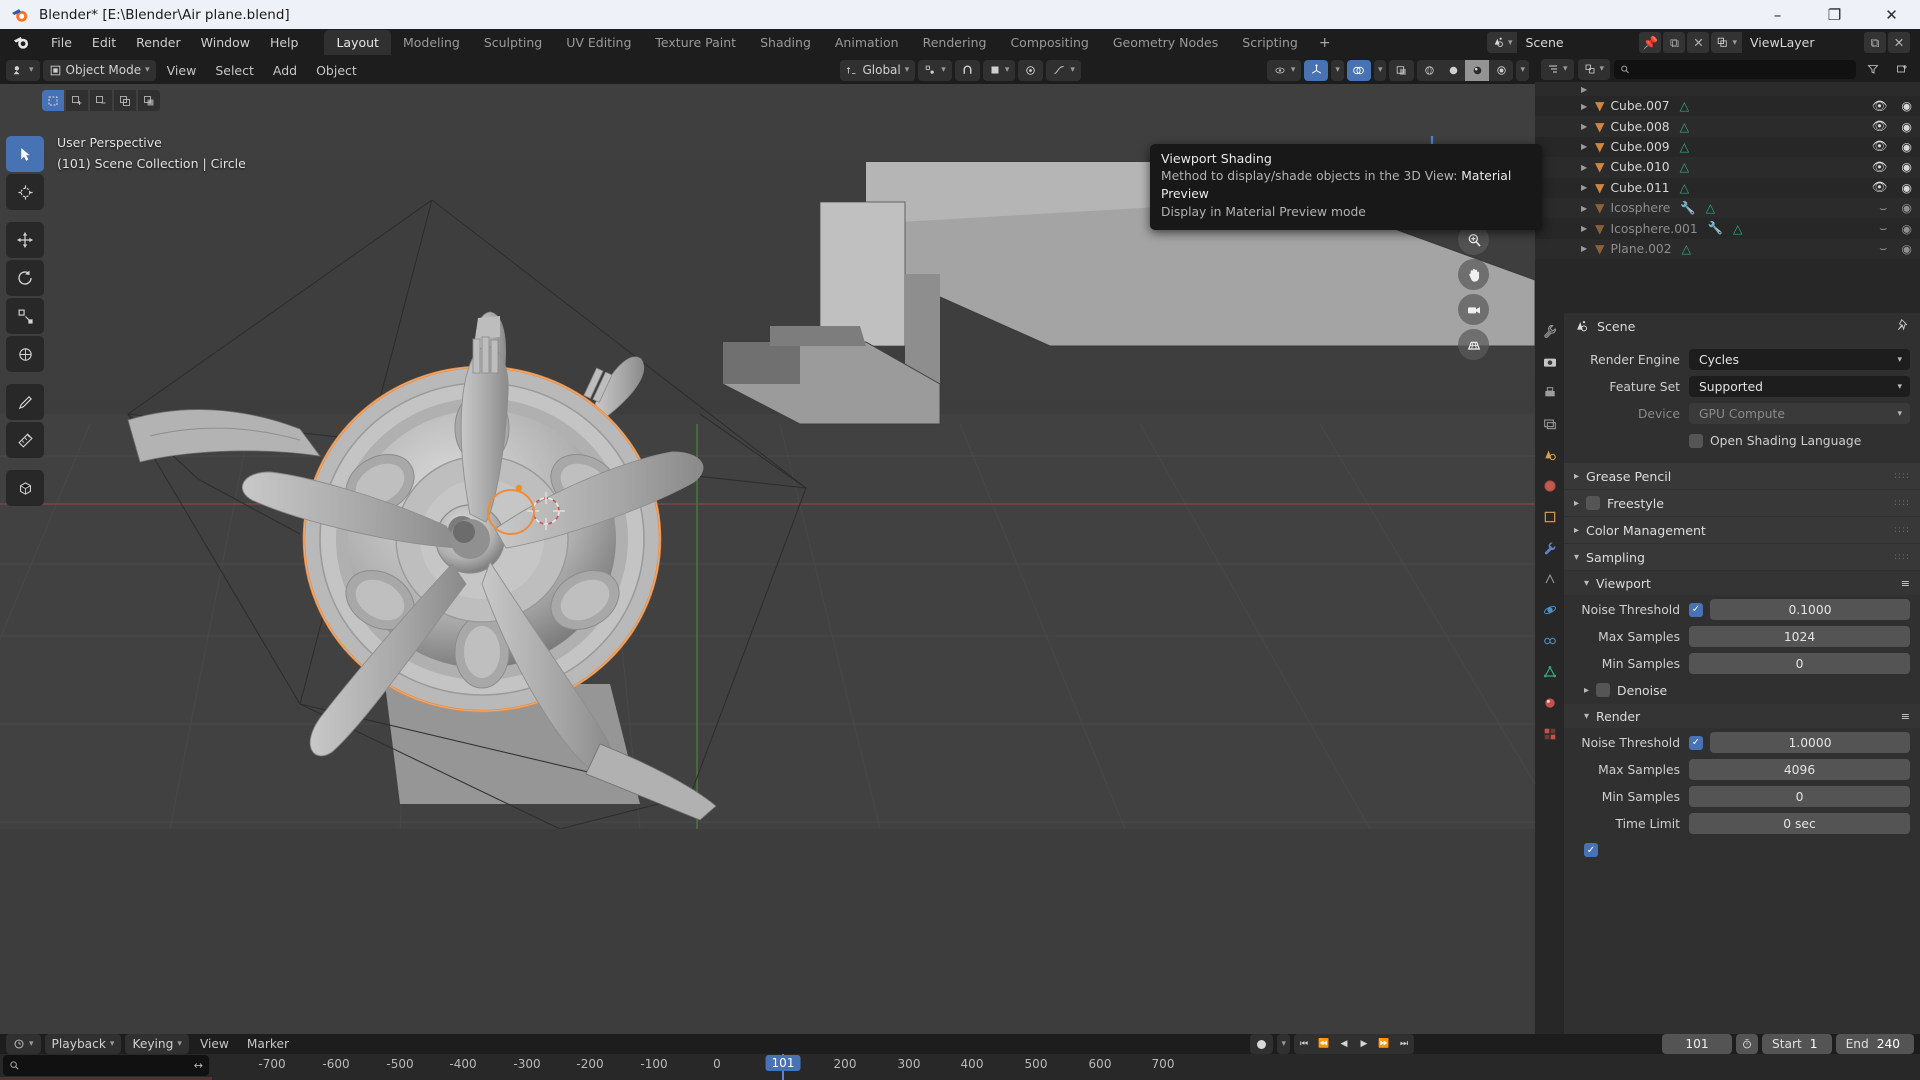  What do you see at coordinates (1872, 69) in the screenshot?
I see `outliner-filter-button` at bounding box center [1872, 69].